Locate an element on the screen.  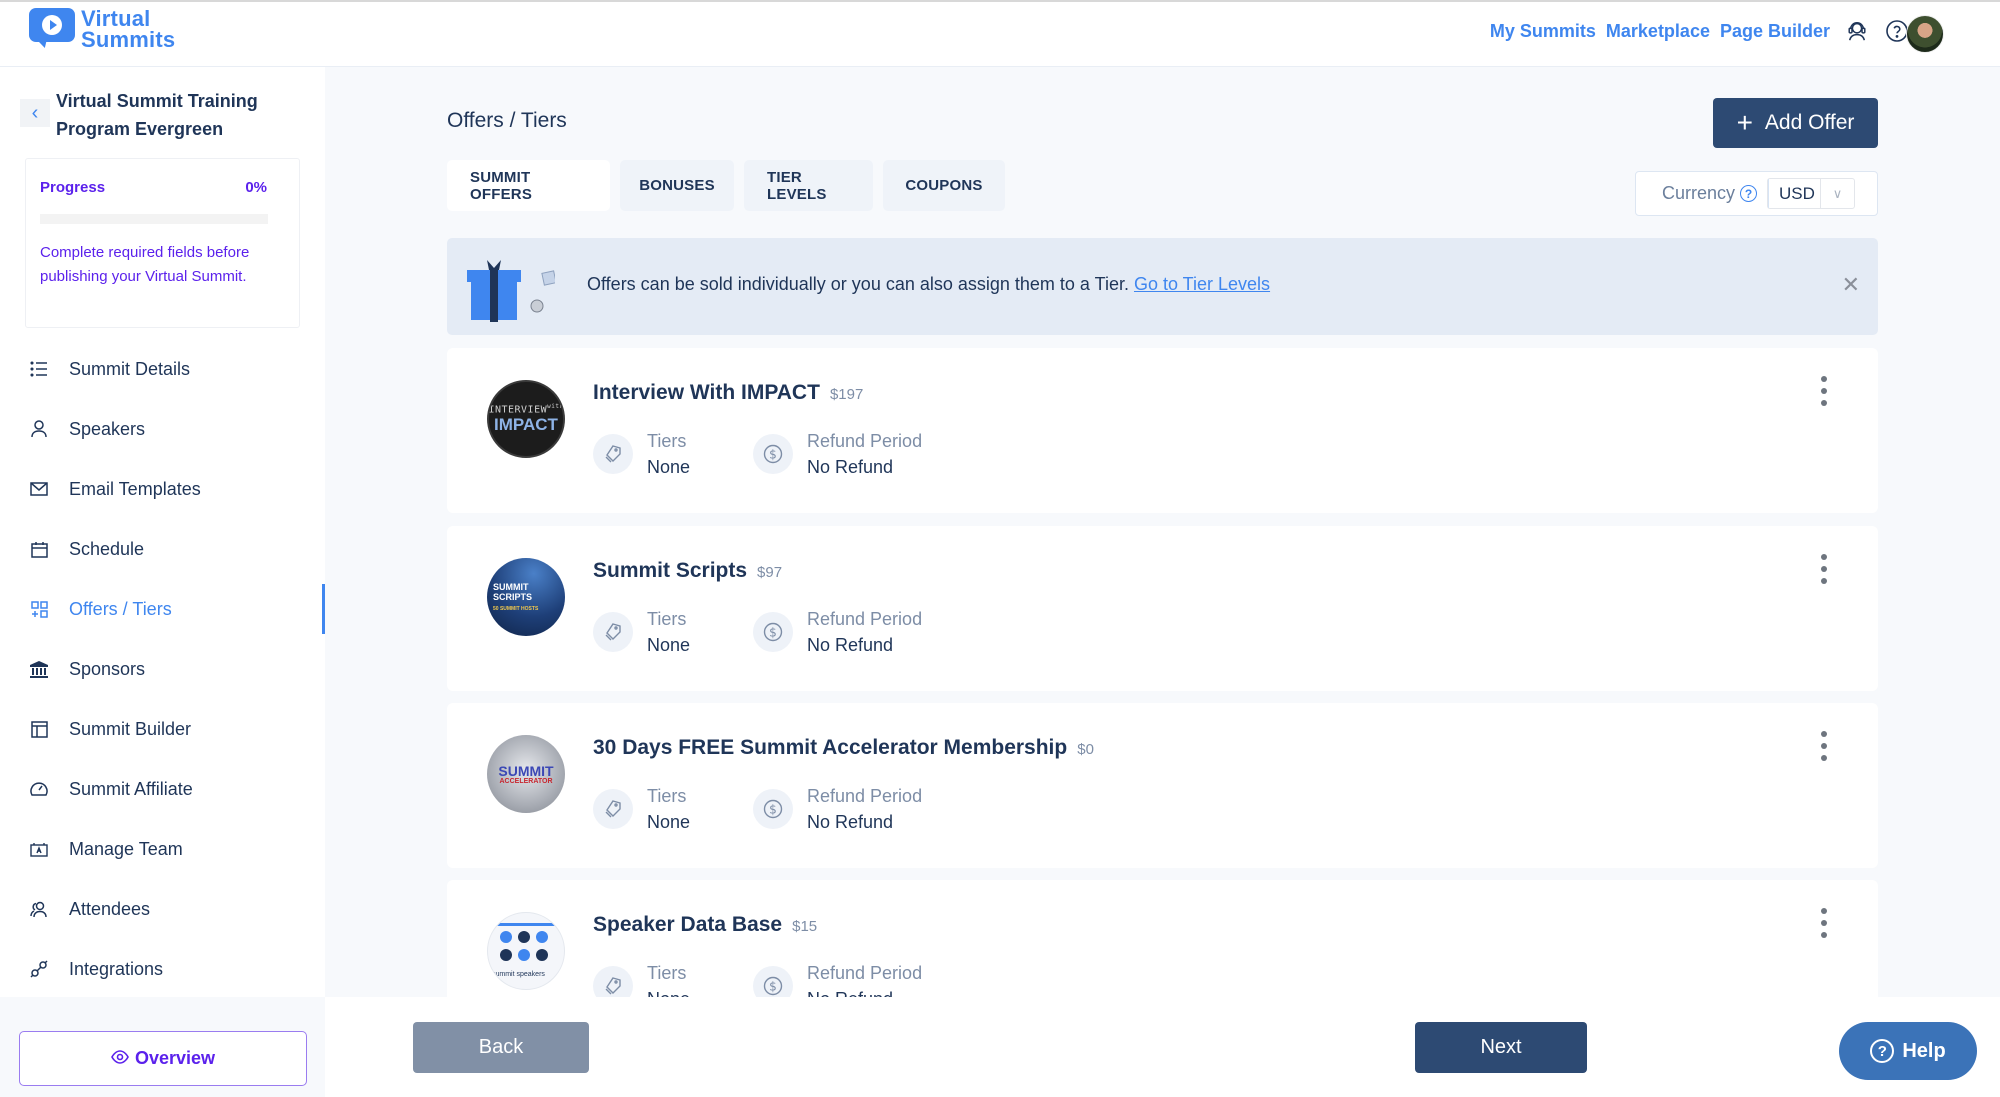
logo-play-bubble-icon is located at coordinates (52, 29).